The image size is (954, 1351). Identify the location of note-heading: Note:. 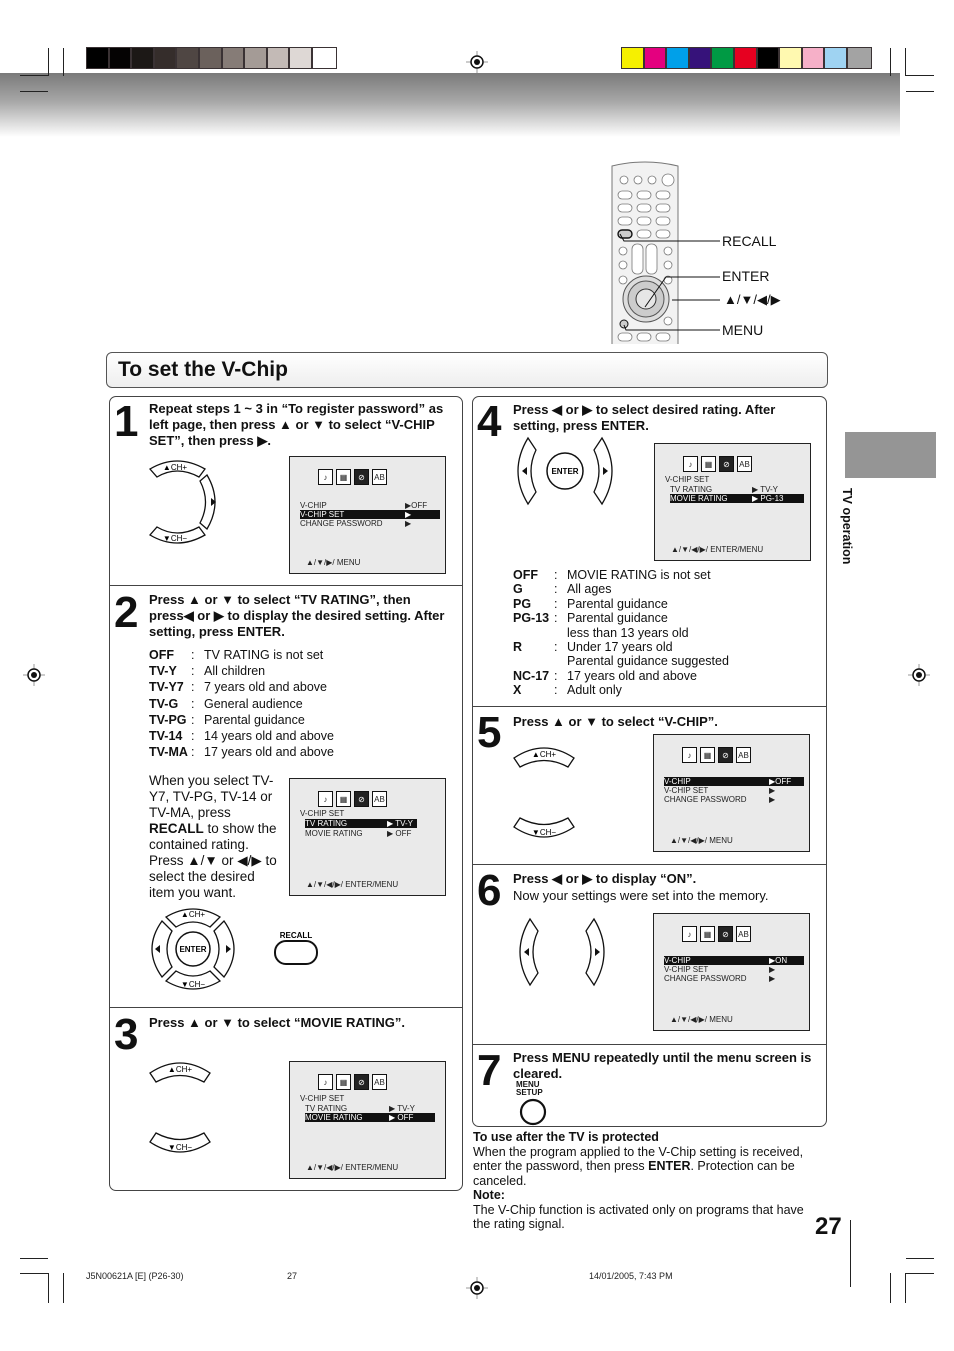
(489, 1195).